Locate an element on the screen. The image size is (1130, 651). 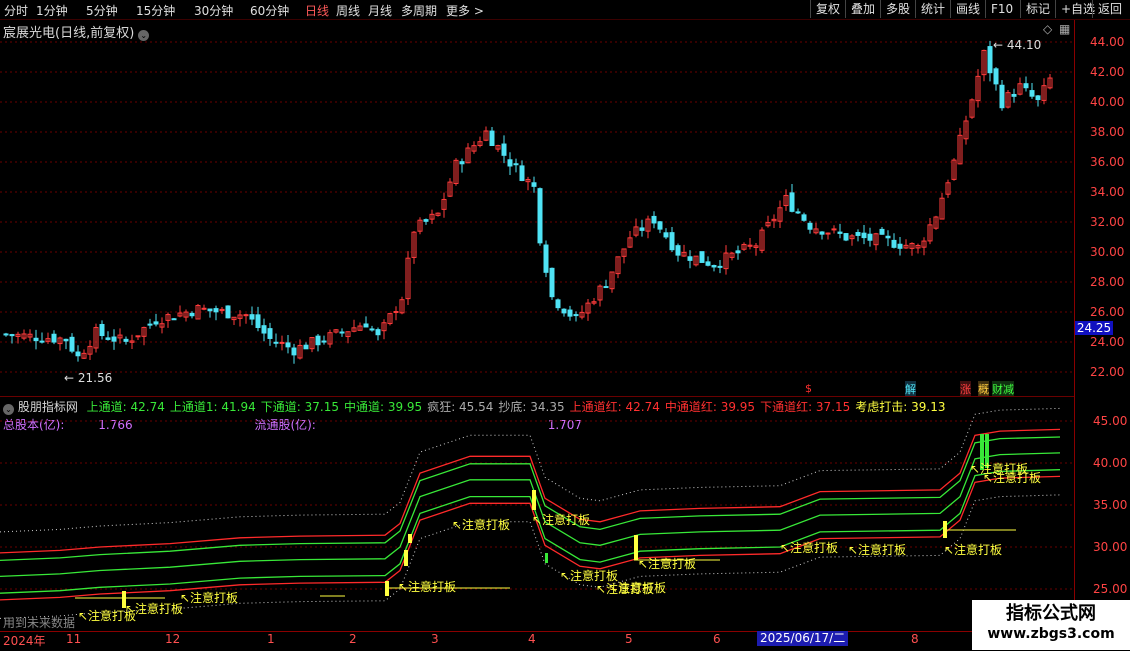
event-marker-rise: 涨 is located at coordinates (965, 389).